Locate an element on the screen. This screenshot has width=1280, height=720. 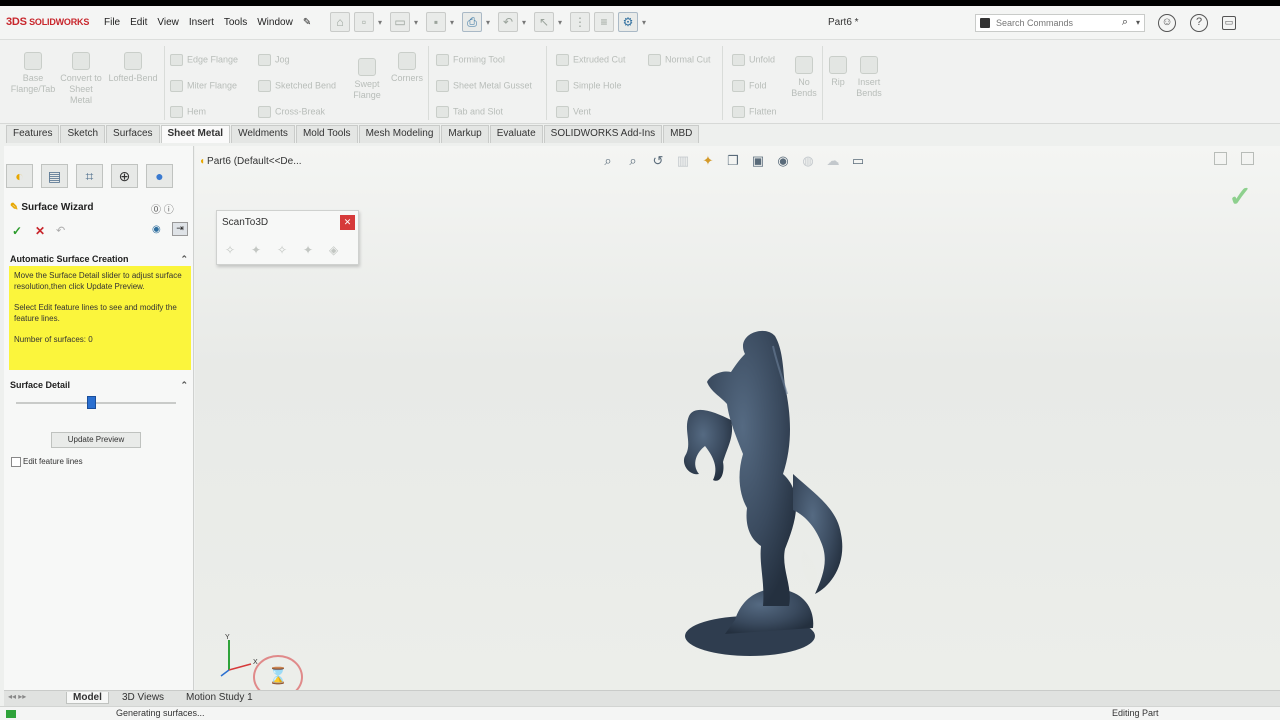
tab-motion-study-1: Motion Study 1 is located at coordinates (219, 697).